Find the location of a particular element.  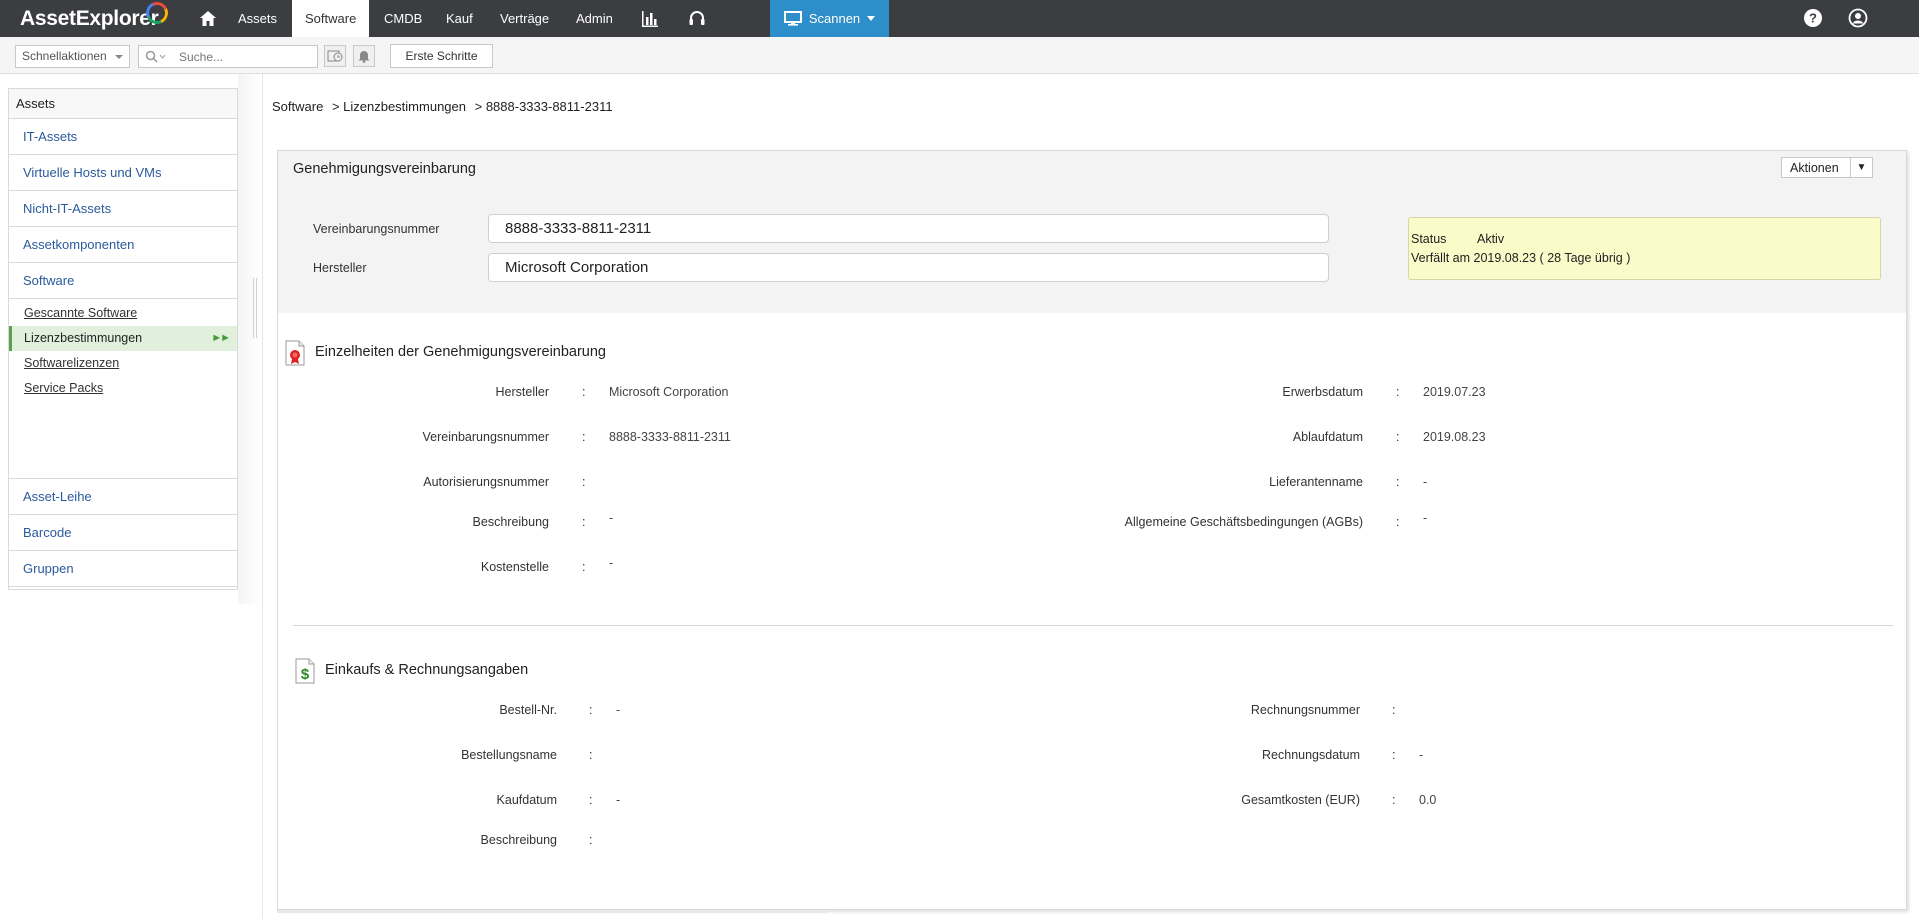

scan-button: Scannen is located at coordinates (829, 18).